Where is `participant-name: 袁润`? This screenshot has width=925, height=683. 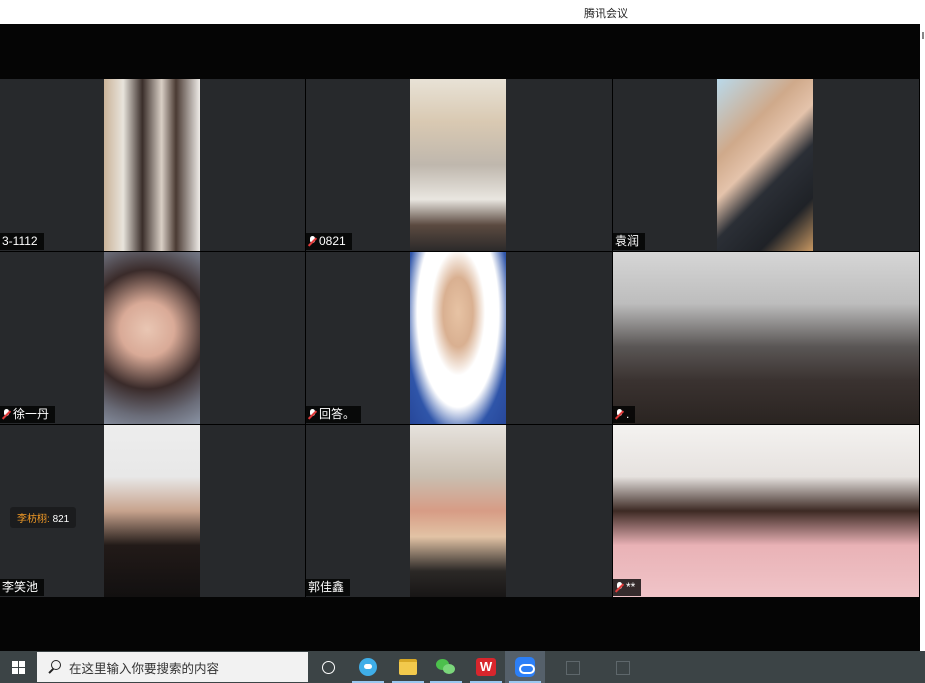 participant-name: 袁润 is located at coordinates (627, 241).